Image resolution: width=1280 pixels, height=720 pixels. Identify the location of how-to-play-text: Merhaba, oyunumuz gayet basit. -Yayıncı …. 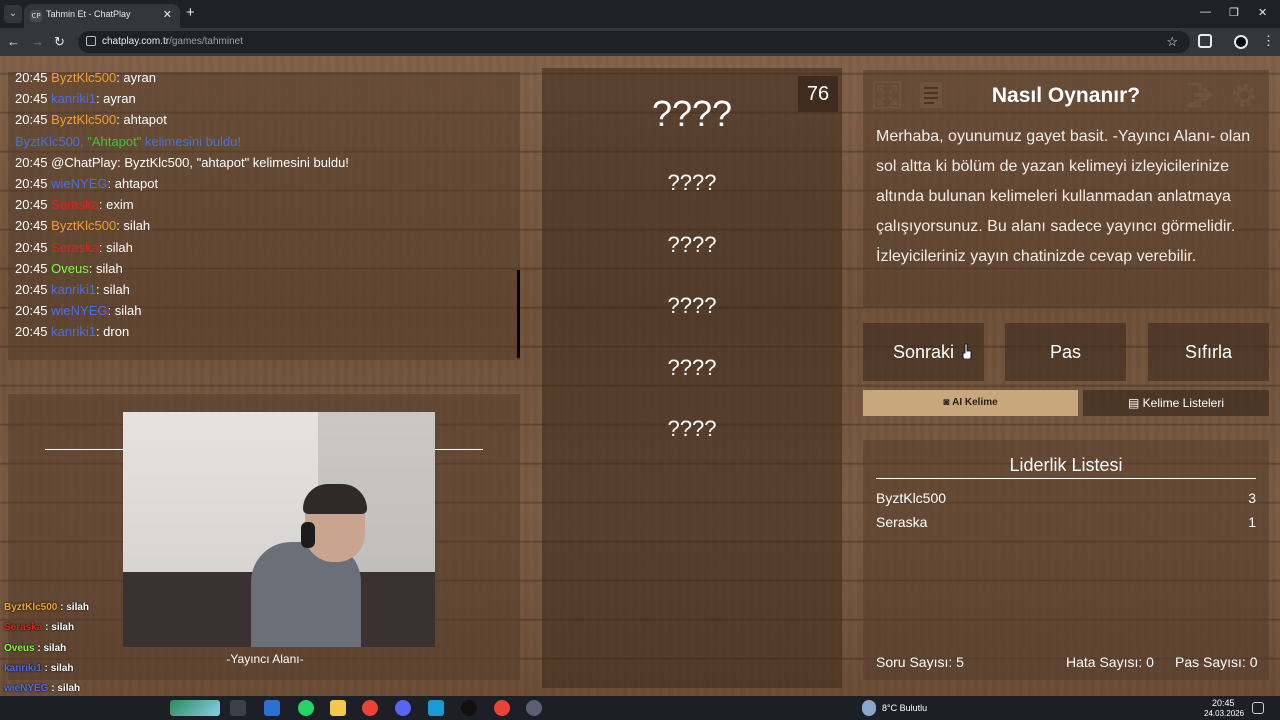
(1063, 196).